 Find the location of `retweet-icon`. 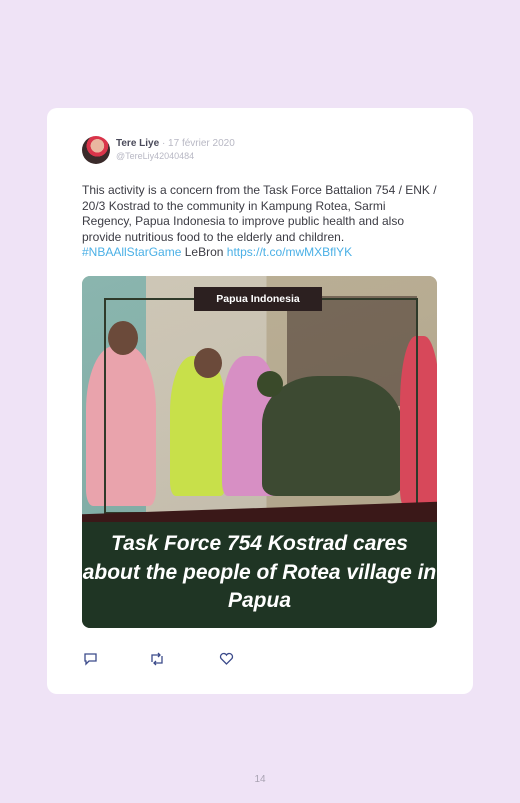

retweet-icon is located at coordinates (157, 659).